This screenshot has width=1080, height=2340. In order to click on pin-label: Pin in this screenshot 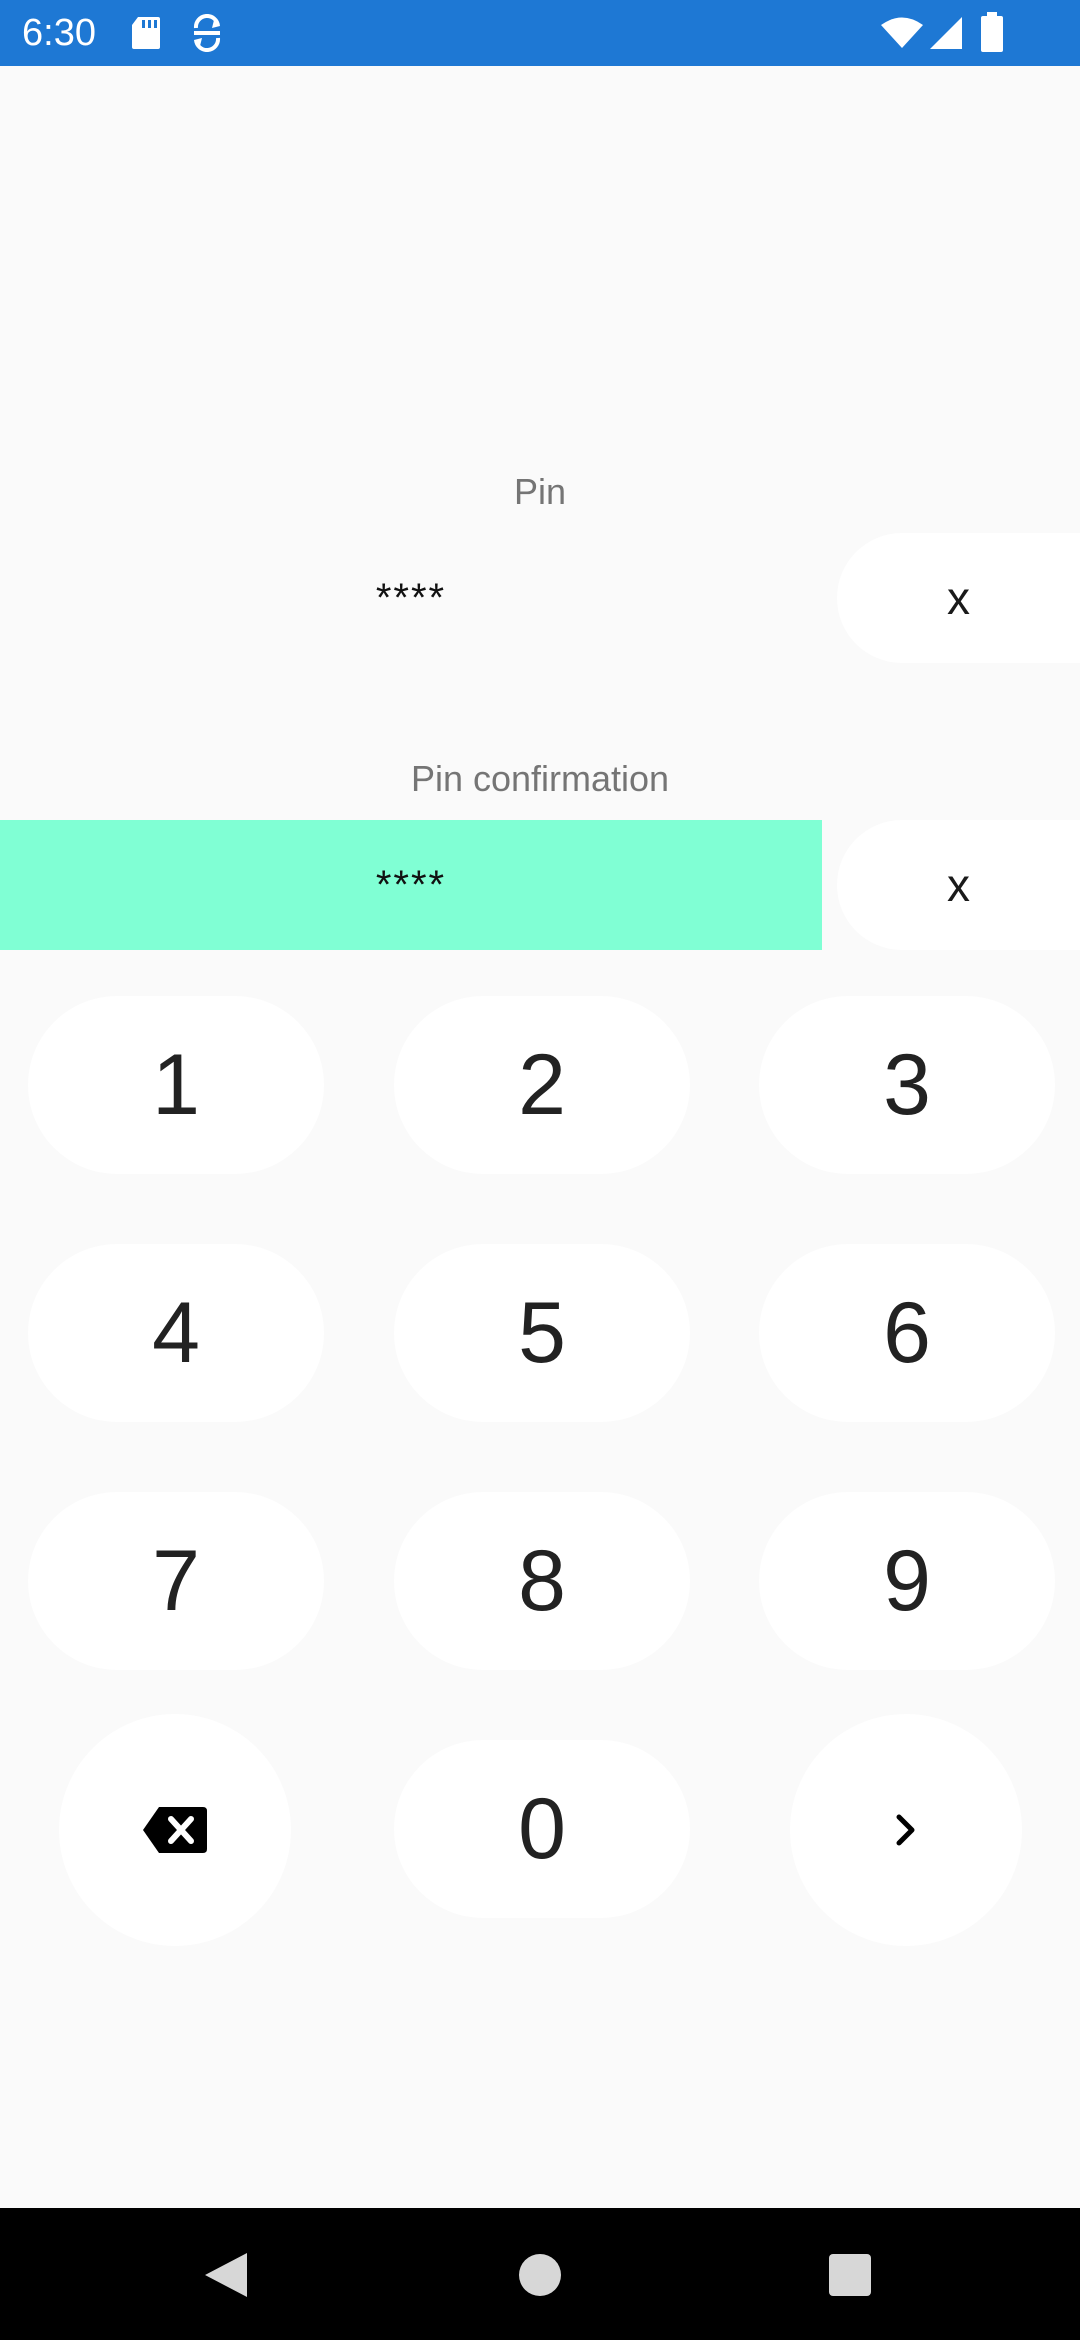, I will do `click(540, 491)`.